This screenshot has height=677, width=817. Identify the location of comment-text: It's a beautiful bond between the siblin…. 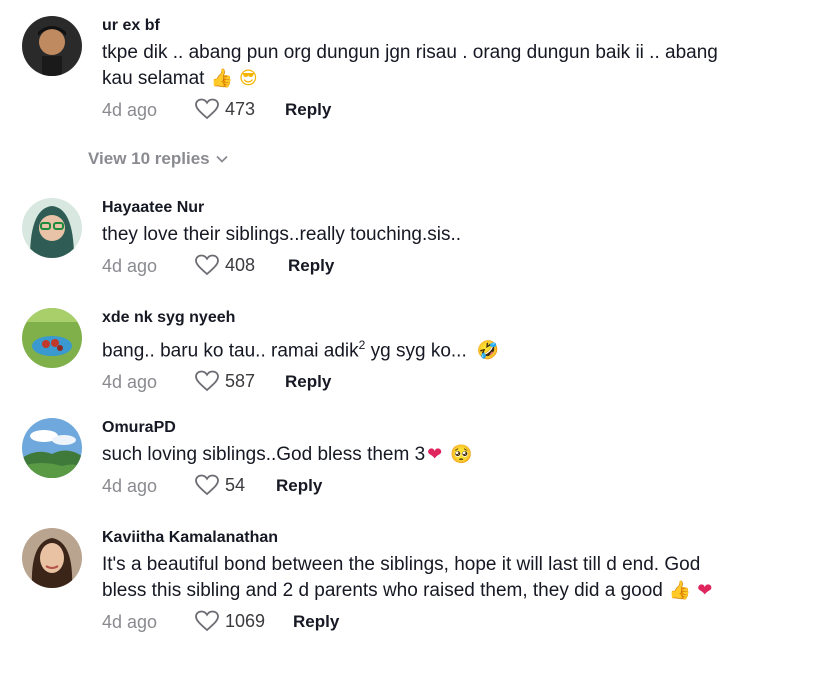
(417, 578).